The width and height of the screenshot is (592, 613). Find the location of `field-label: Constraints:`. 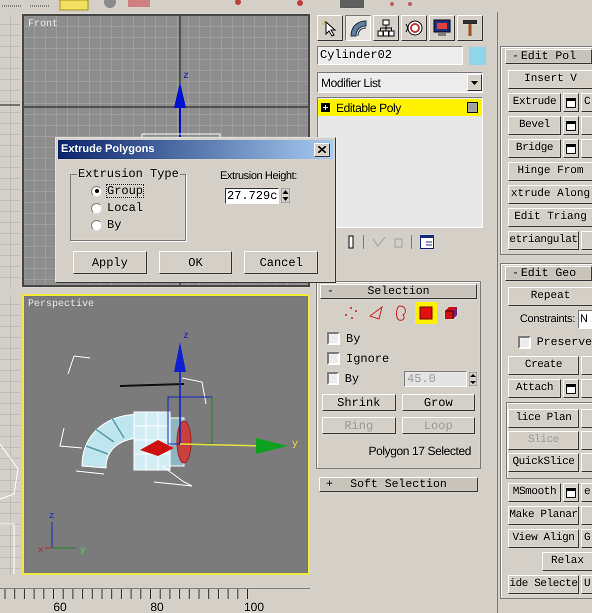

field-label: Constraints: is located at coordinates (547, 320).